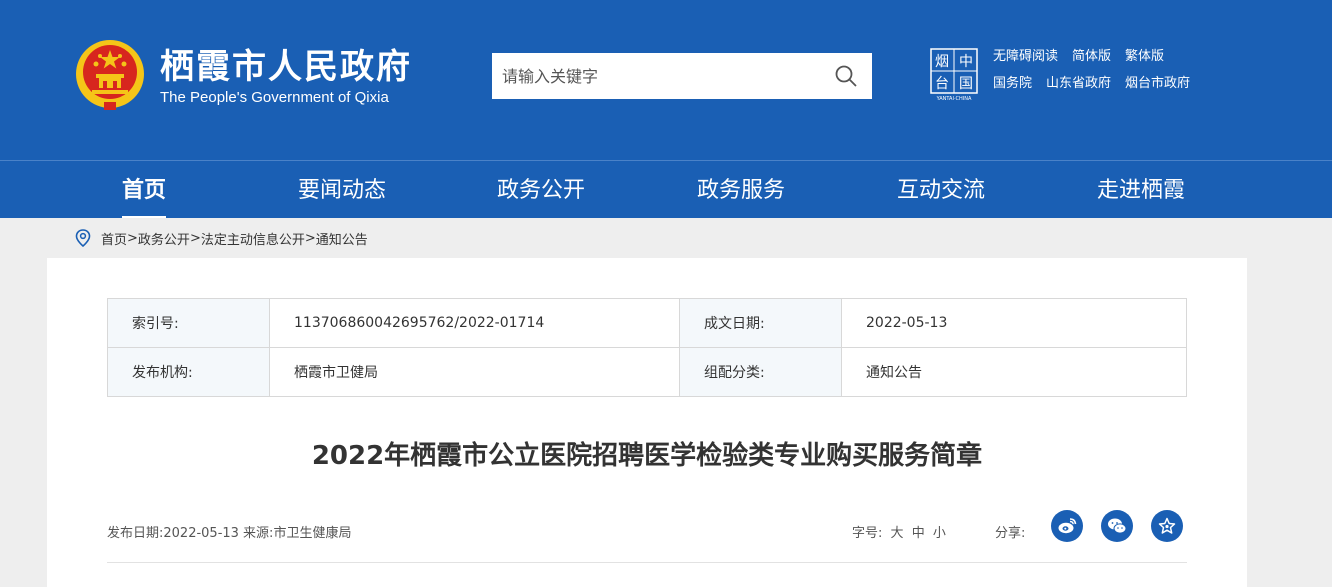 Image resolution: width=1332 pixels, height=587 pixels. Describe the element at coordinates (1014, 372) in the screenshot. I see `category-value: 通知公告` at that location.